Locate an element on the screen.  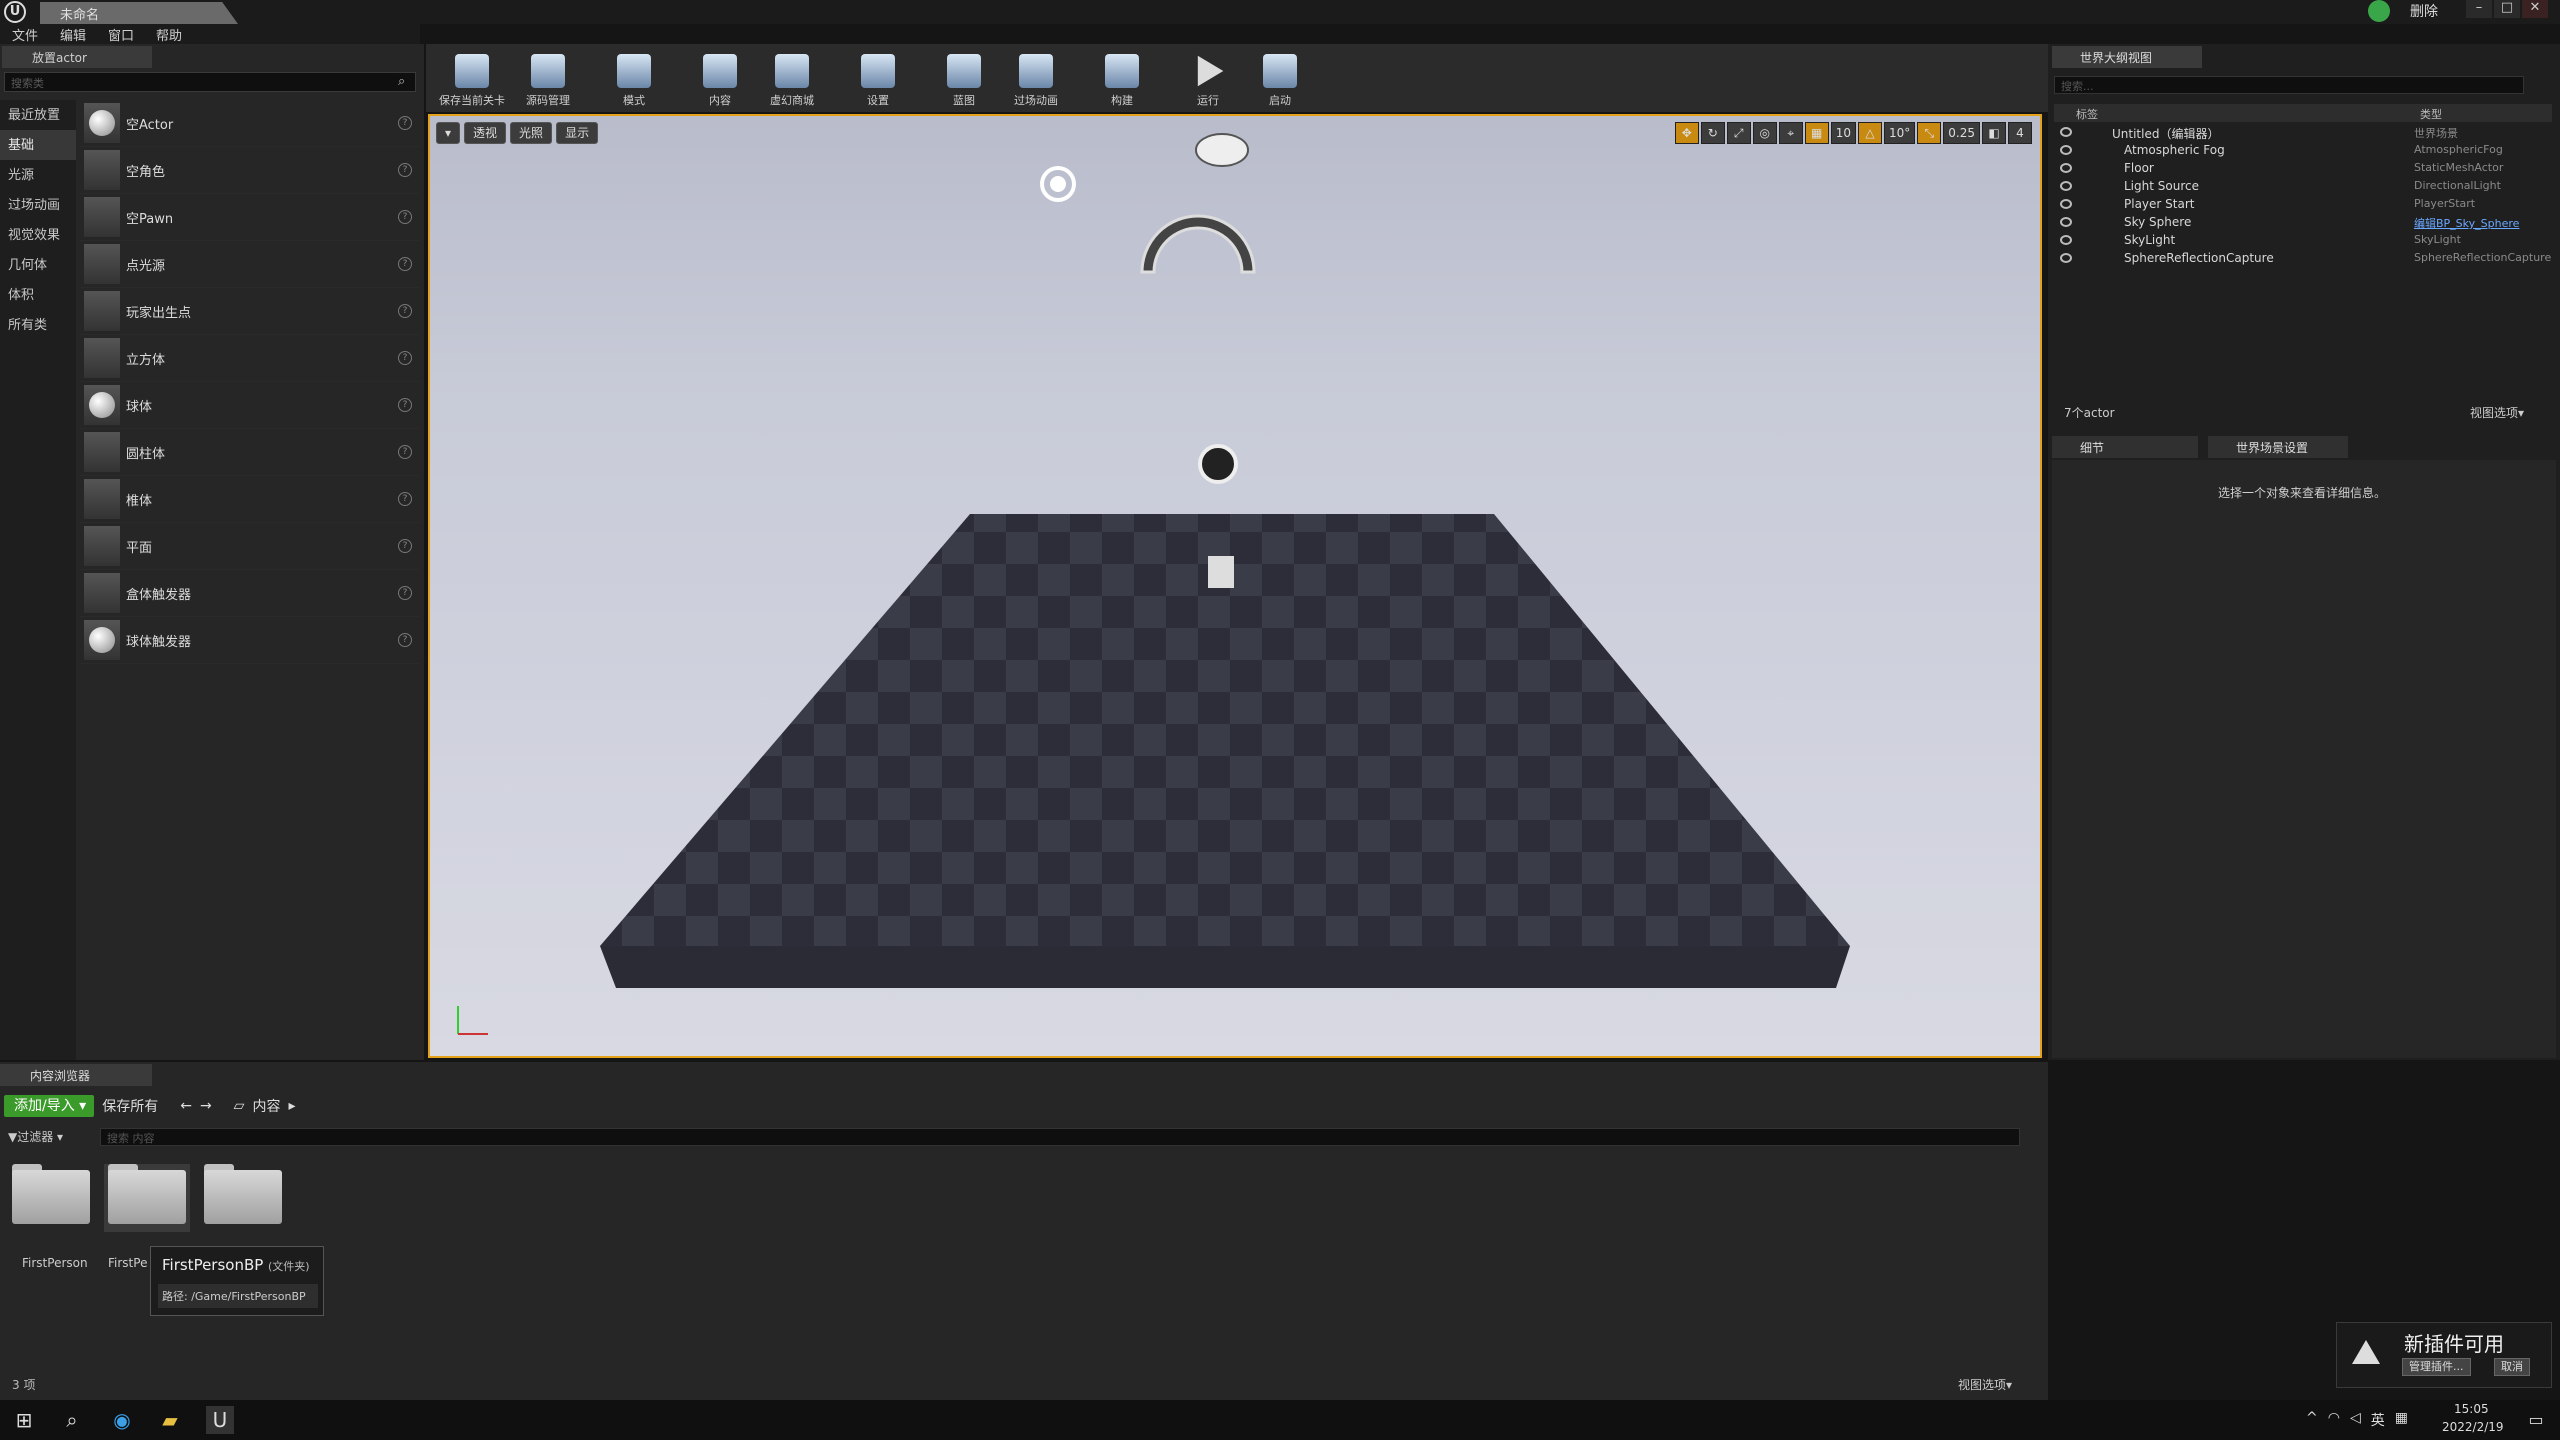
launch-button: 启动 is located at coordinates (1280, 78).